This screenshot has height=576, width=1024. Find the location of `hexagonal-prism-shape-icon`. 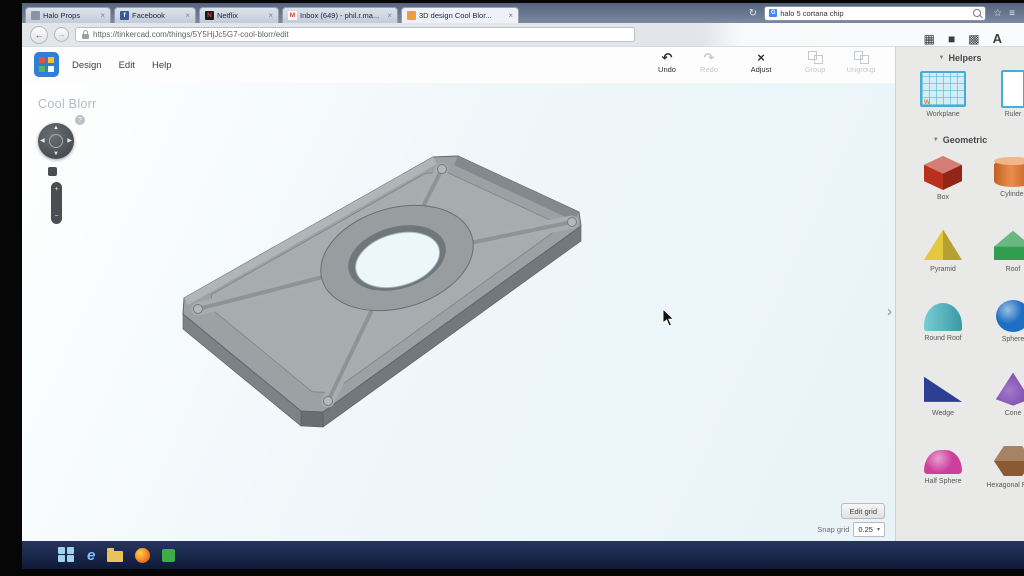

hexagonal-prism-shape-icon is located at coordinates (1009, 461).